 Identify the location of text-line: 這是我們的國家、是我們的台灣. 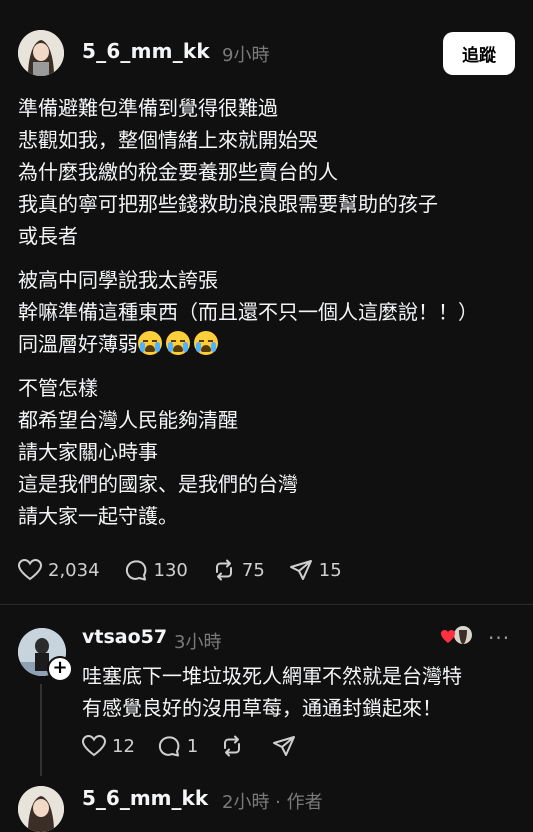
(158, 484).